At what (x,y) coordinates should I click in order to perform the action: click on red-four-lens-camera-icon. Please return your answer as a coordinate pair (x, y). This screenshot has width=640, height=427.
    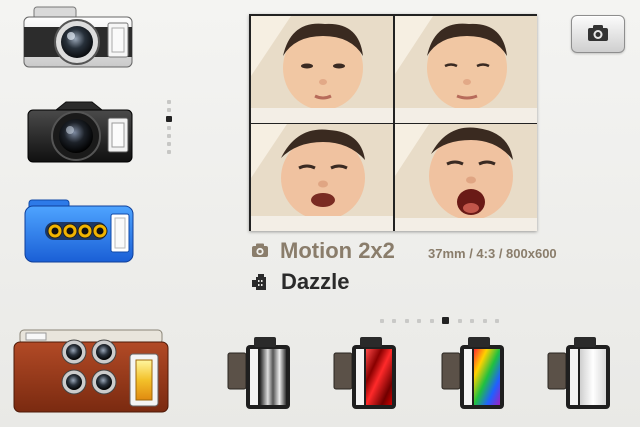
    Looking at the image, I should click on (91, 371).